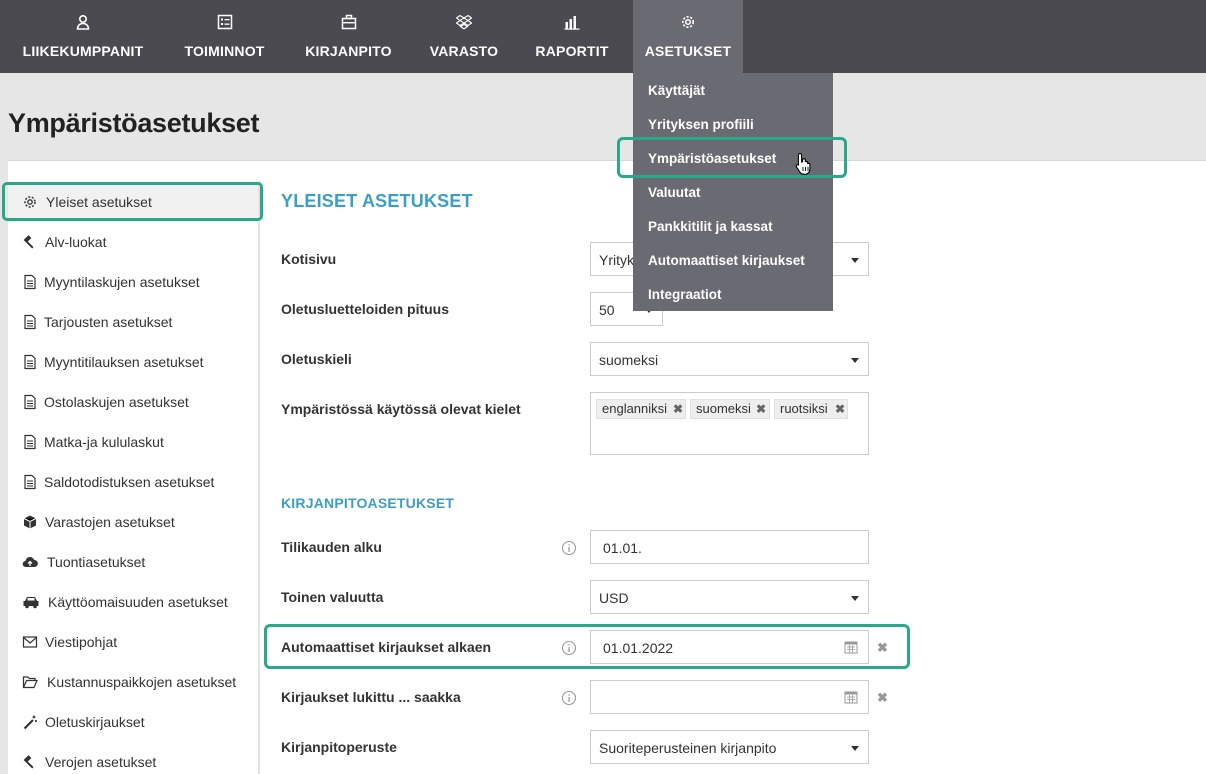 The image size is (1206, 774). Describe the element at coordinates (365, 309) in the screenshot. I see `oletusluettelo-label: Oletusluetteloiden pituus` at that location.